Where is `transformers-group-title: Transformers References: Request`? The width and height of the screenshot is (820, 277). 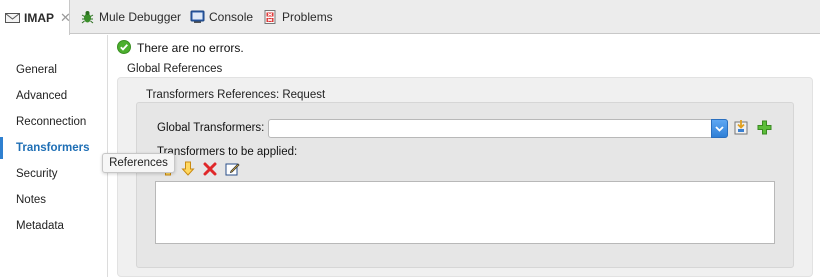
transformers-group-title: Transformers References: Request is located at coordinates (236, 95).